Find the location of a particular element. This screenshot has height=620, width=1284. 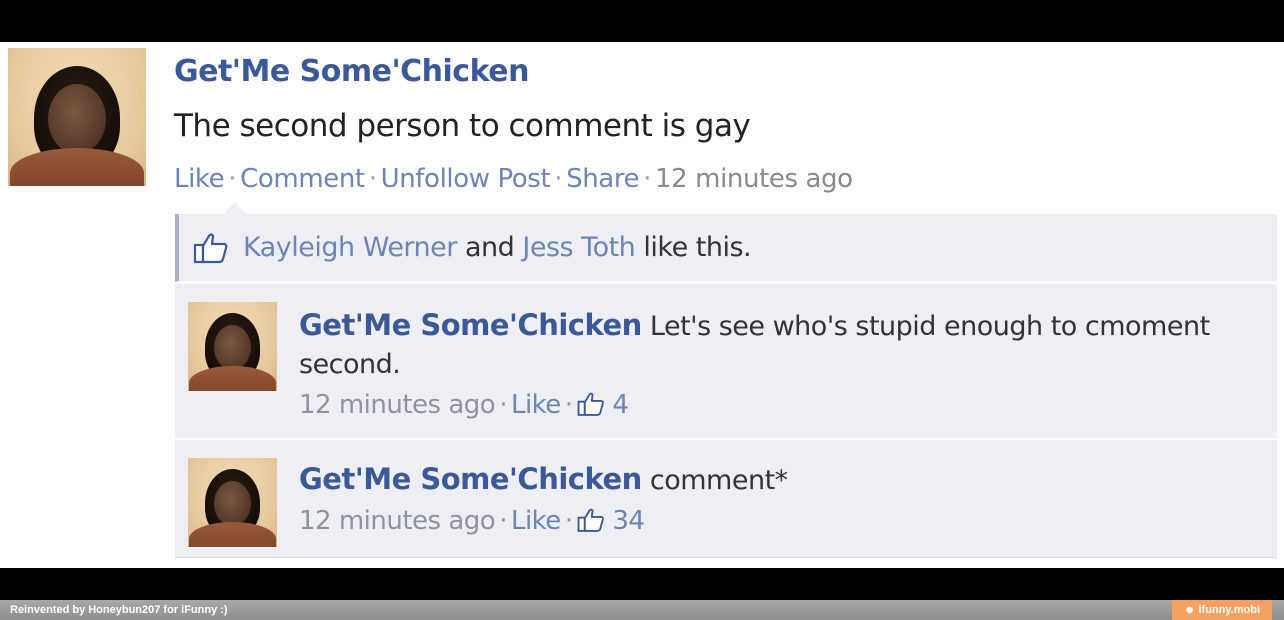

footer-credit: Reinvented by Honeybun207 for iFunny :) is located at coordinates (119, 610).